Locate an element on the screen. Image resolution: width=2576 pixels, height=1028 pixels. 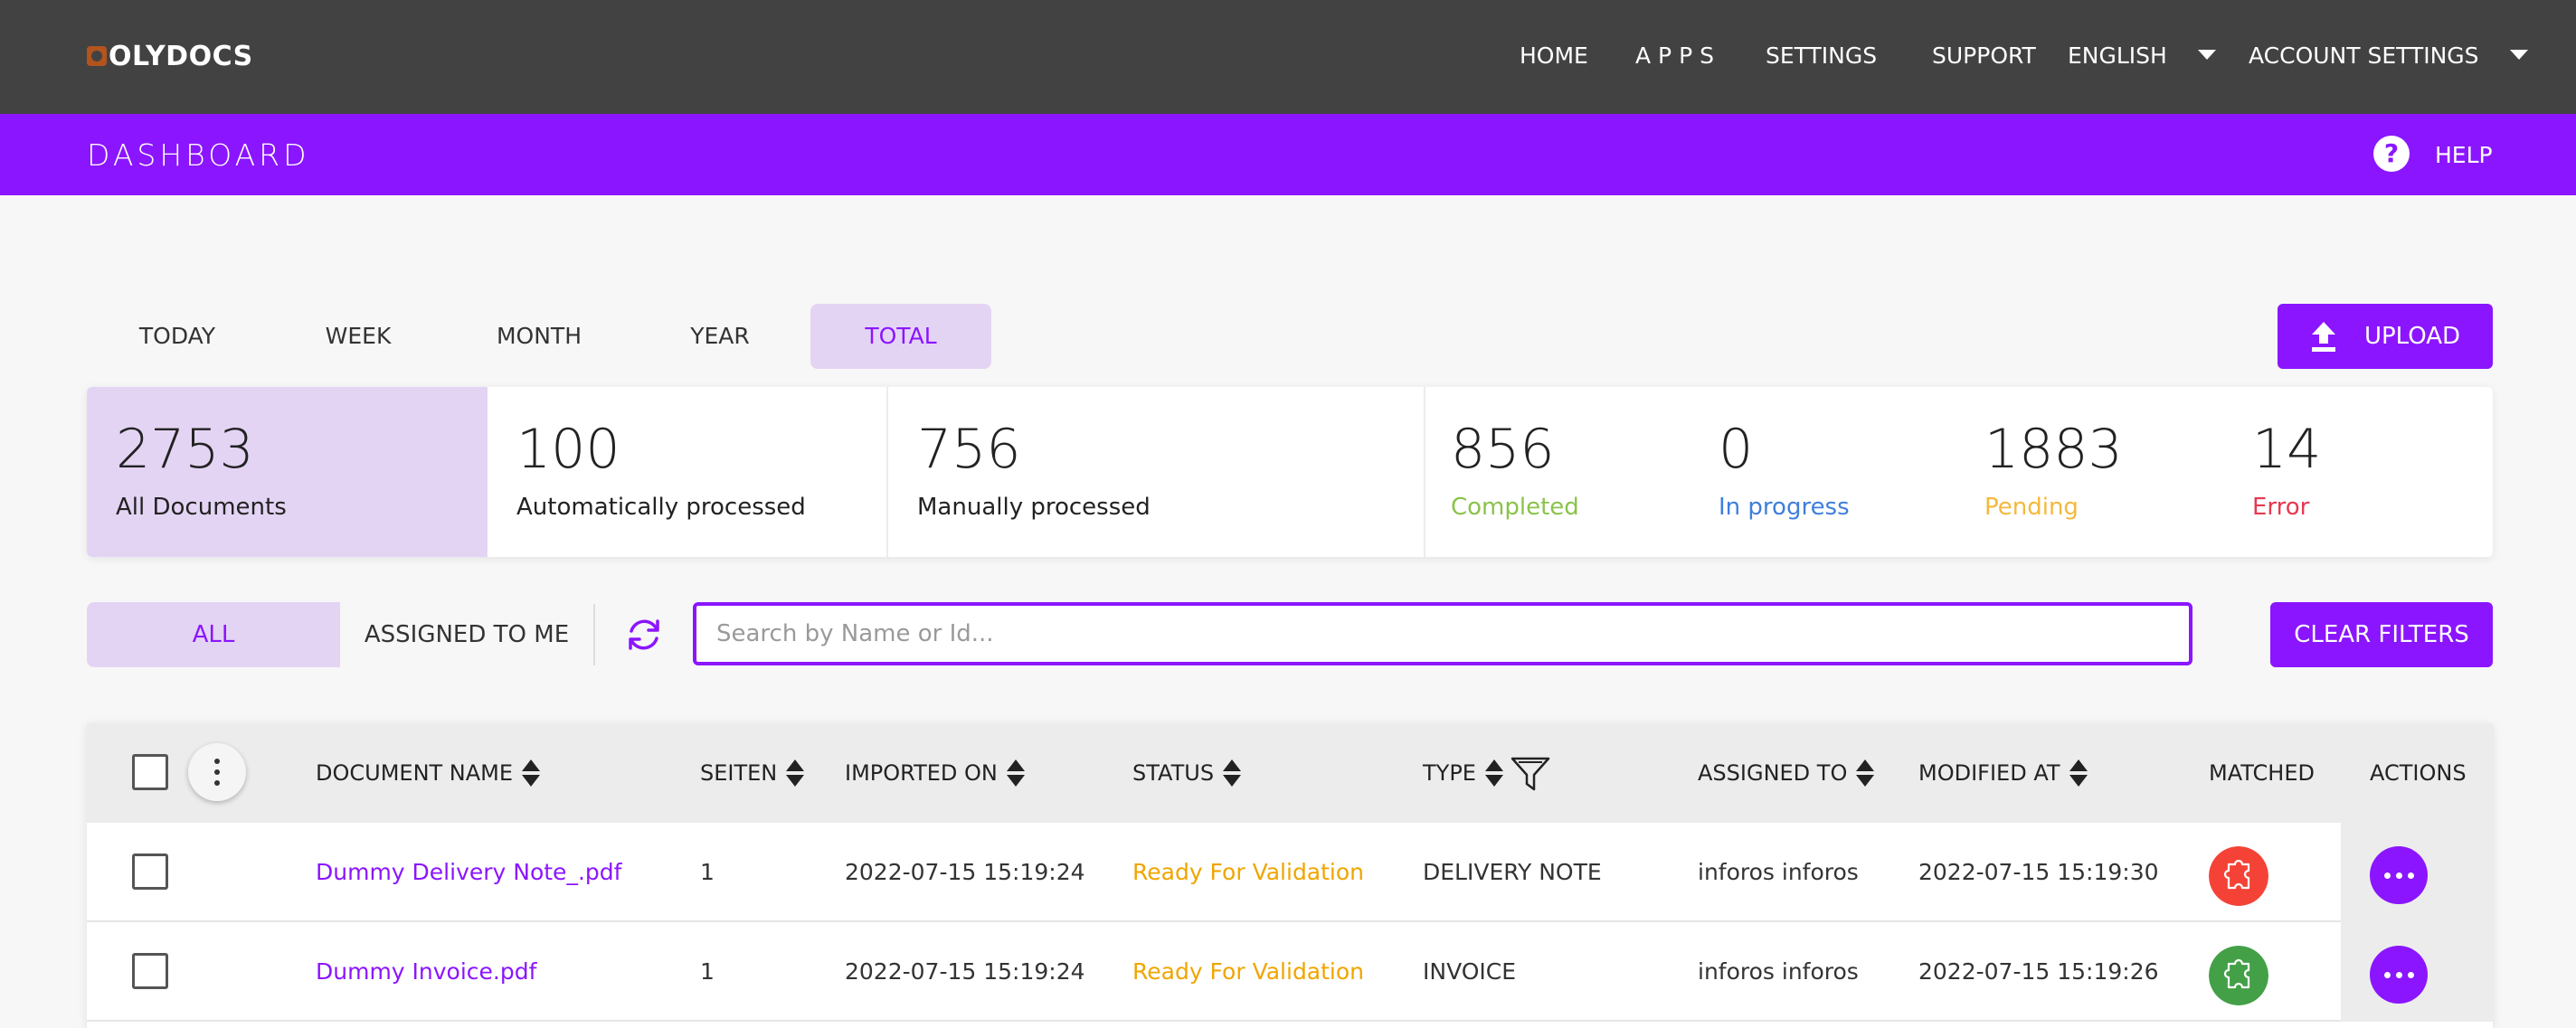
account-settings-label: ACCOUNT SETTINGS is located at coordinates (2364, 55).